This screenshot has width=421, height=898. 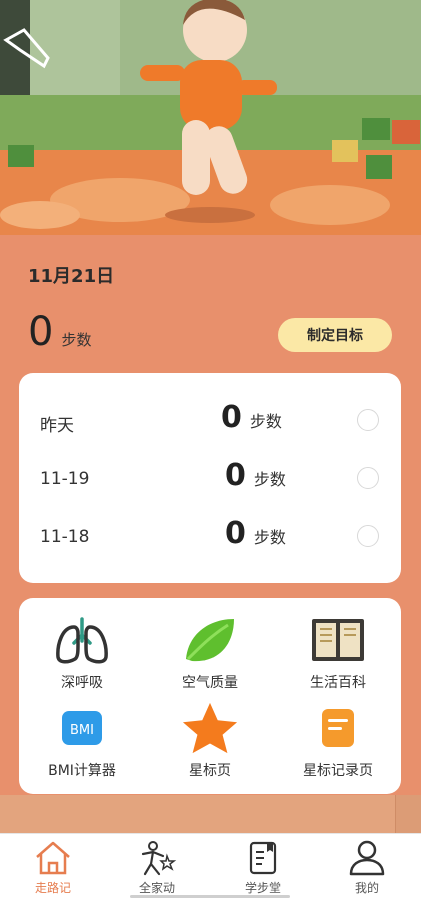 What do you see at coordinates (210, 640) in the screenshot?
I see `leaf-icon` at bounding box center [210, 640].